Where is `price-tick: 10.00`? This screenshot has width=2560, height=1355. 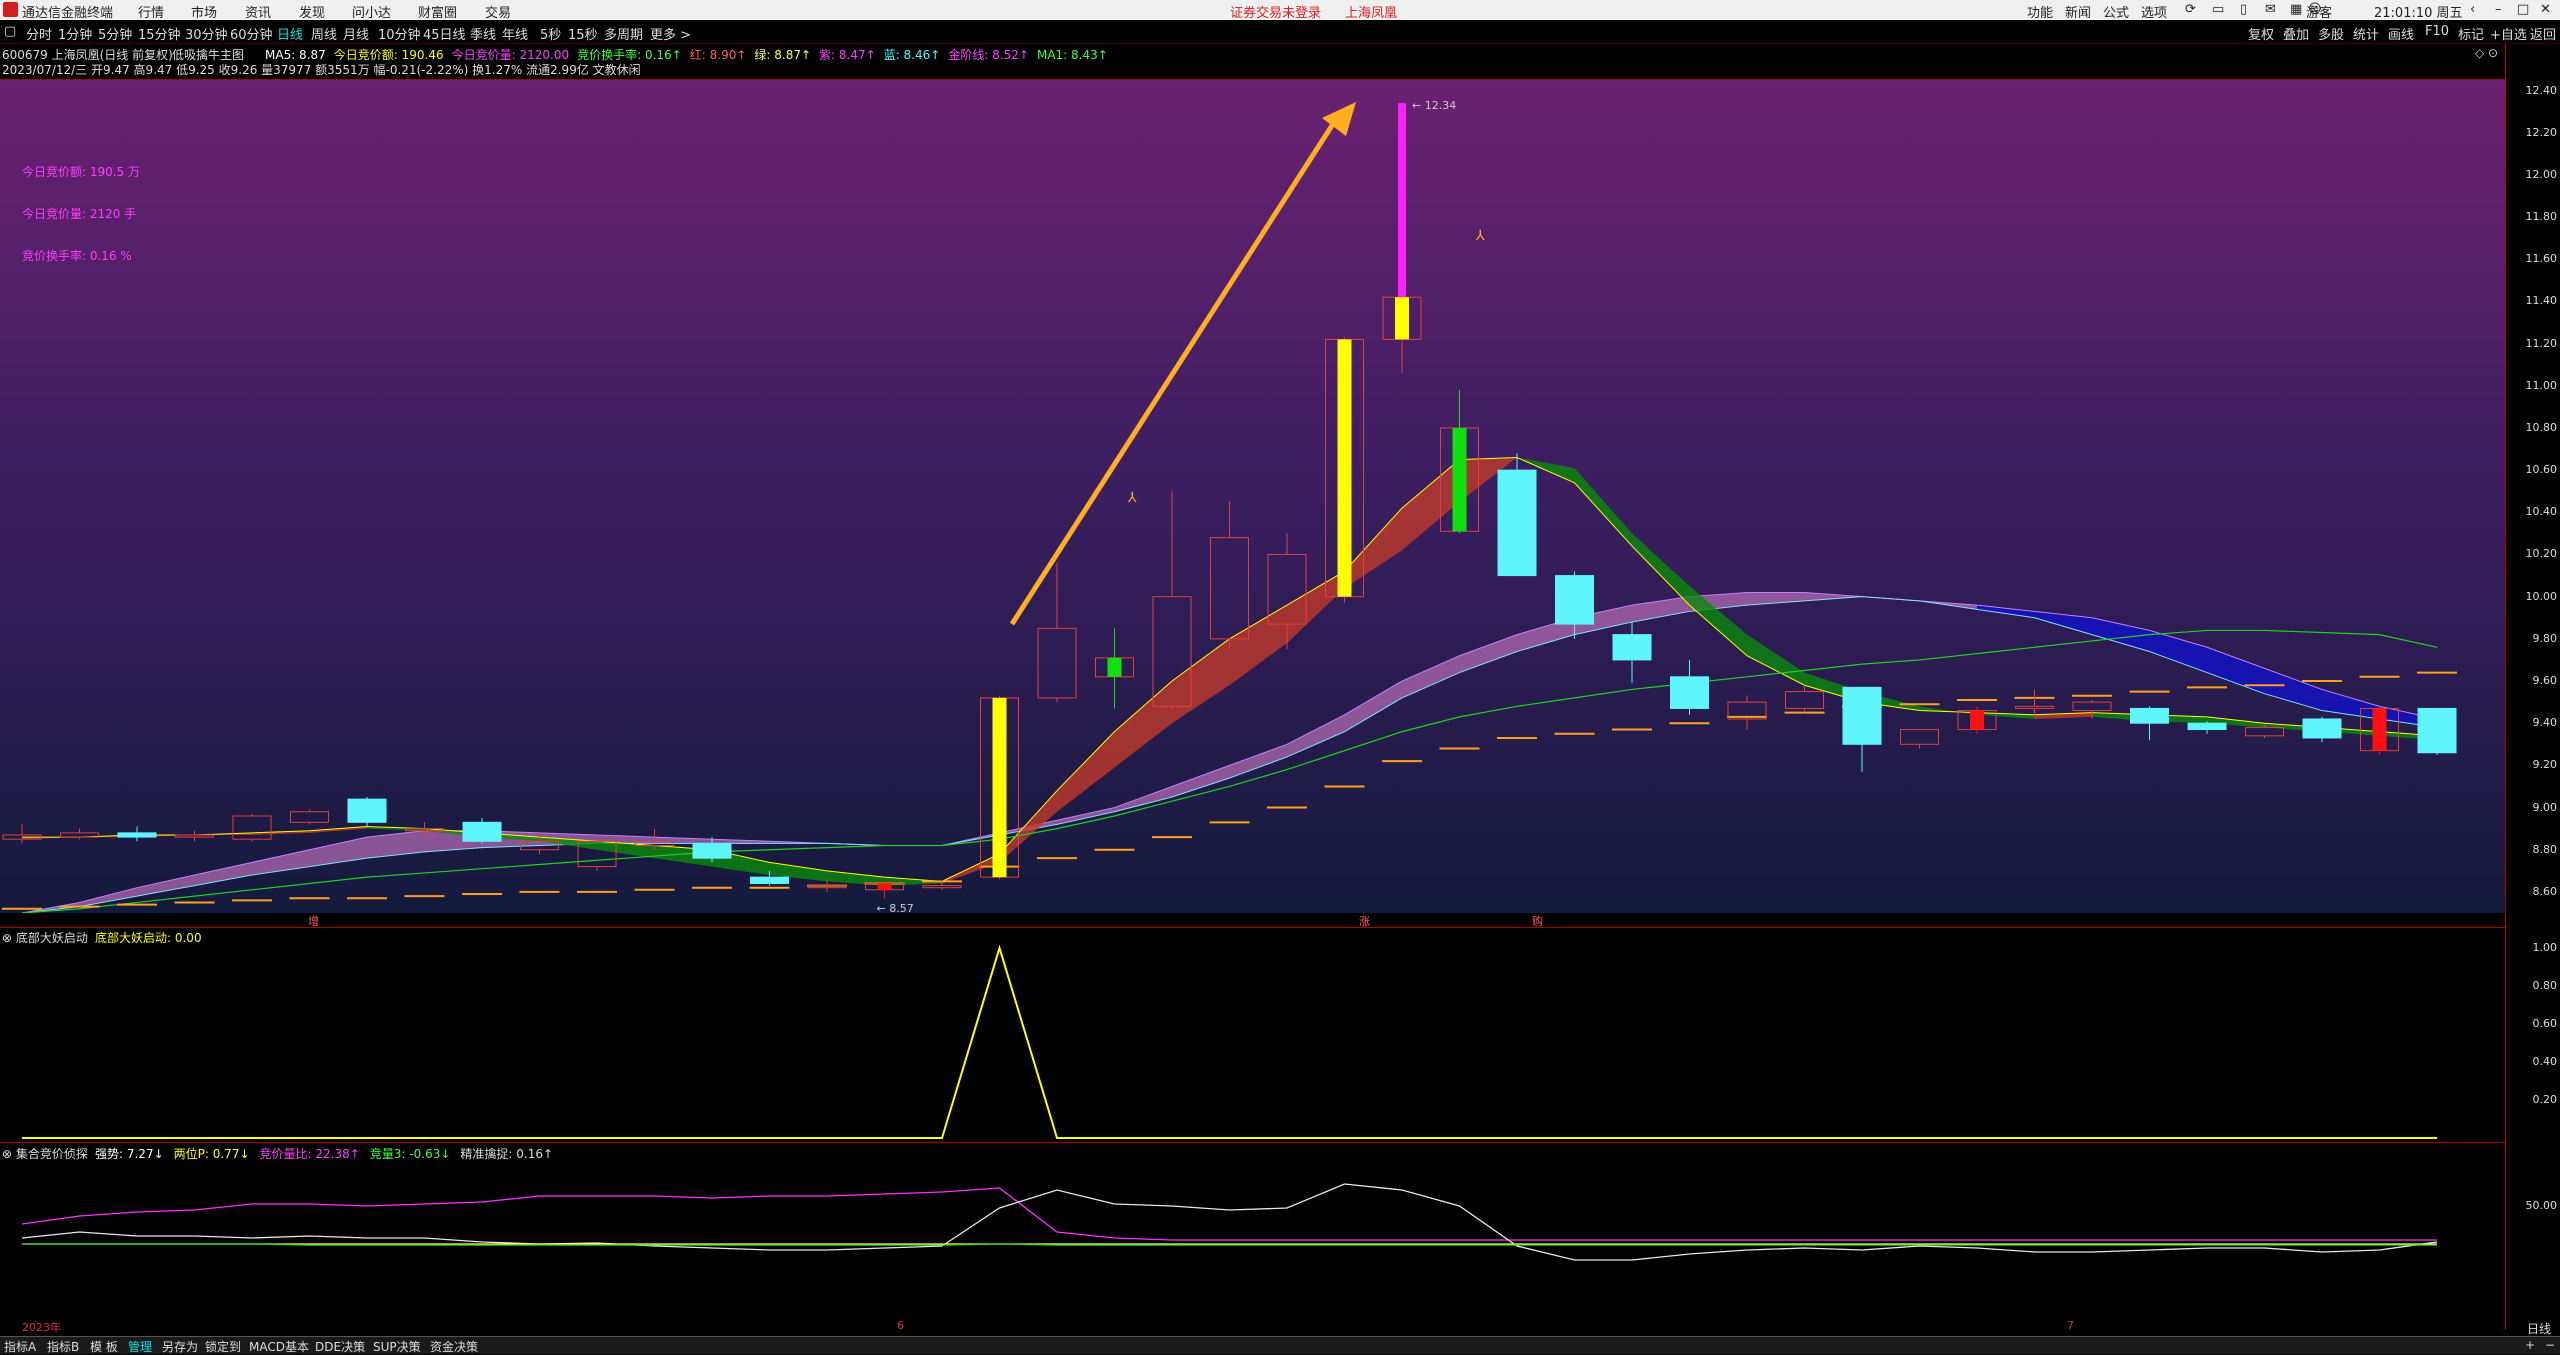
price-tick: 10.00 is located at coordinates (2541, 596).